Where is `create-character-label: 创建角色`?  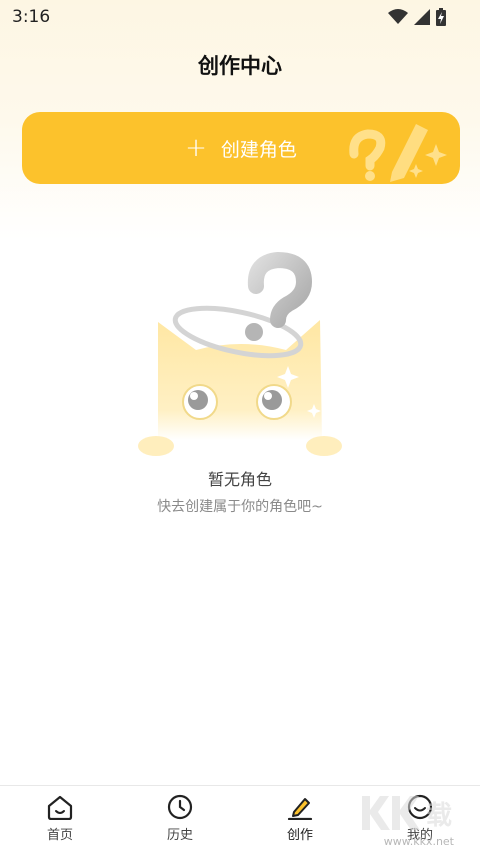 create-character-label: 创建角色 is located at coordinates (258, 149).